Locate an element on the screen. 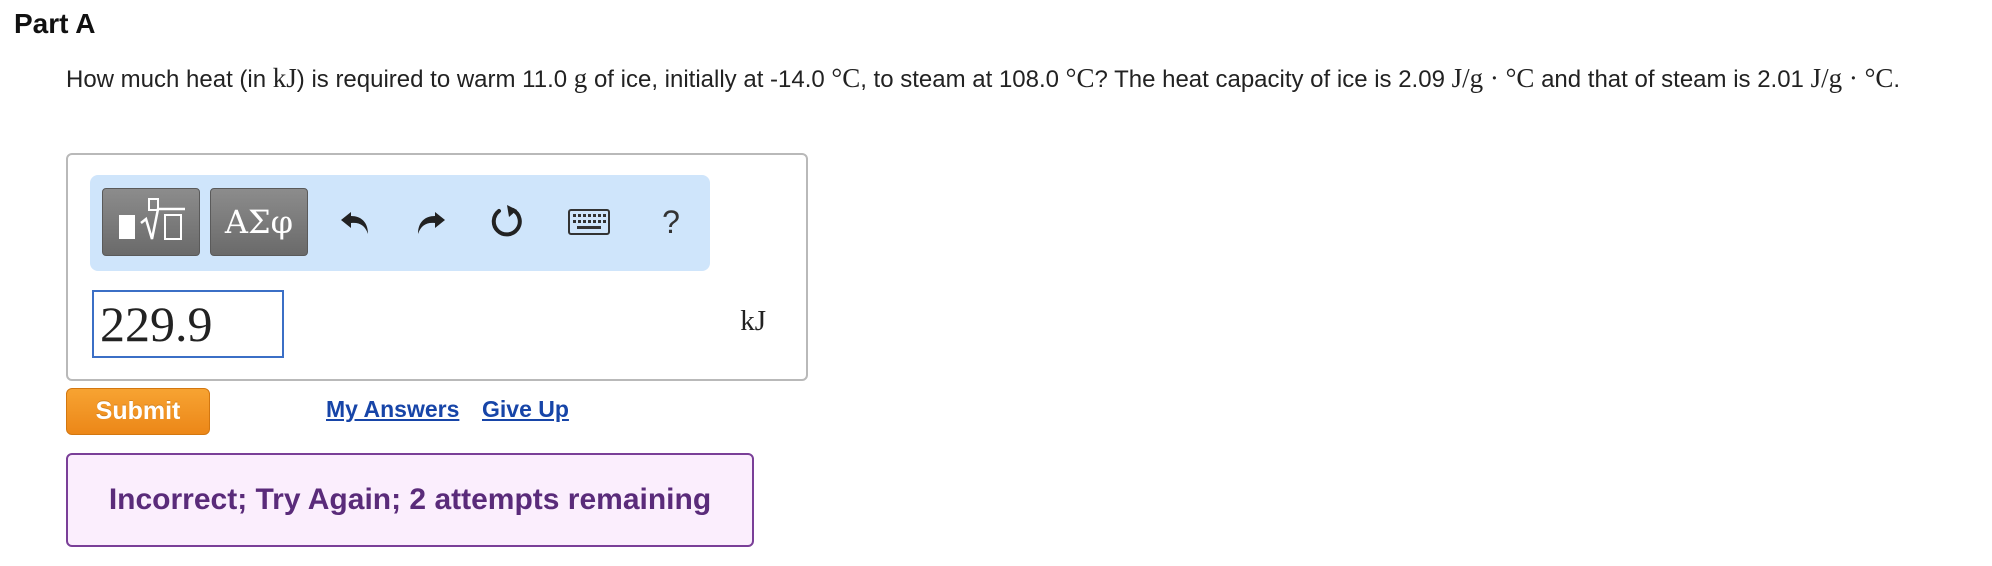 Image resolution: width=1992 pixels, height=566 pixels. question-text-segment: , to steam at 108.0 is located at coordinates (963, 79).